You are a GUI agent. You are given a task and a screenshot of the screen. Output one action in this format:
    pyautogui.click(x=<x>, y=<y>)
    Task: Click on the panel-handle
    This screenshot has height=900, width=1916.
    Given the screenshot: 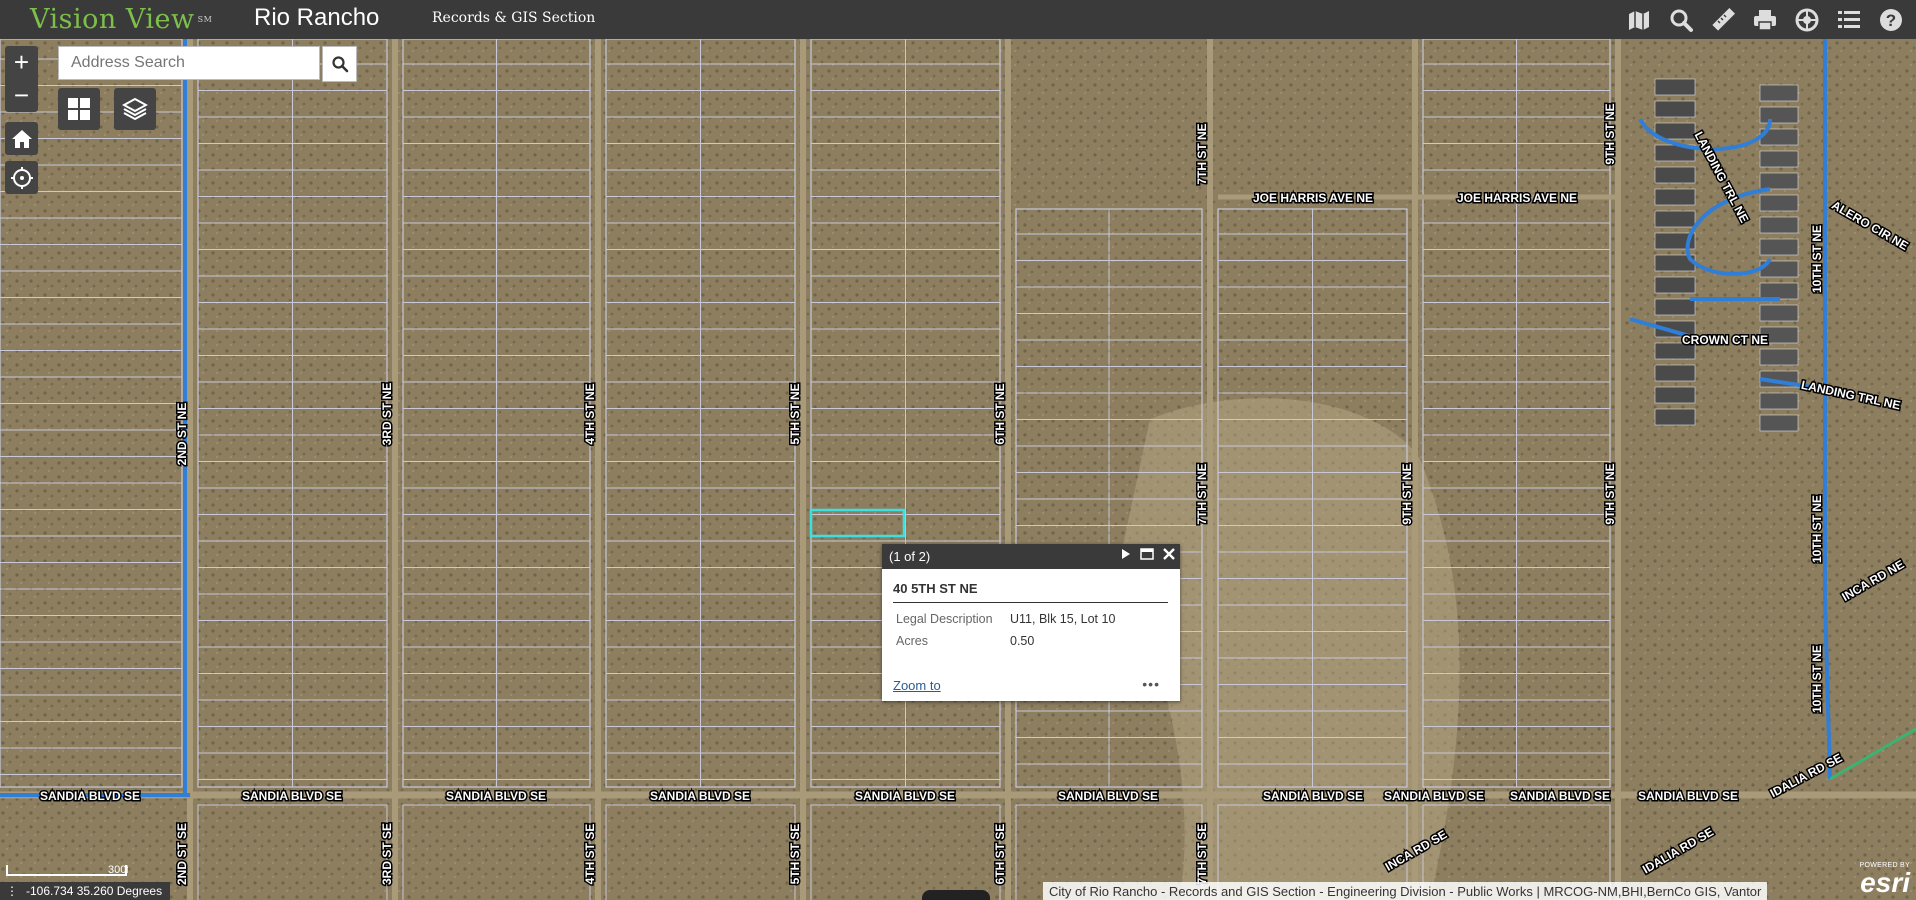 What is the action you would take?
    pyautogui.click(x=956, y=895)
    